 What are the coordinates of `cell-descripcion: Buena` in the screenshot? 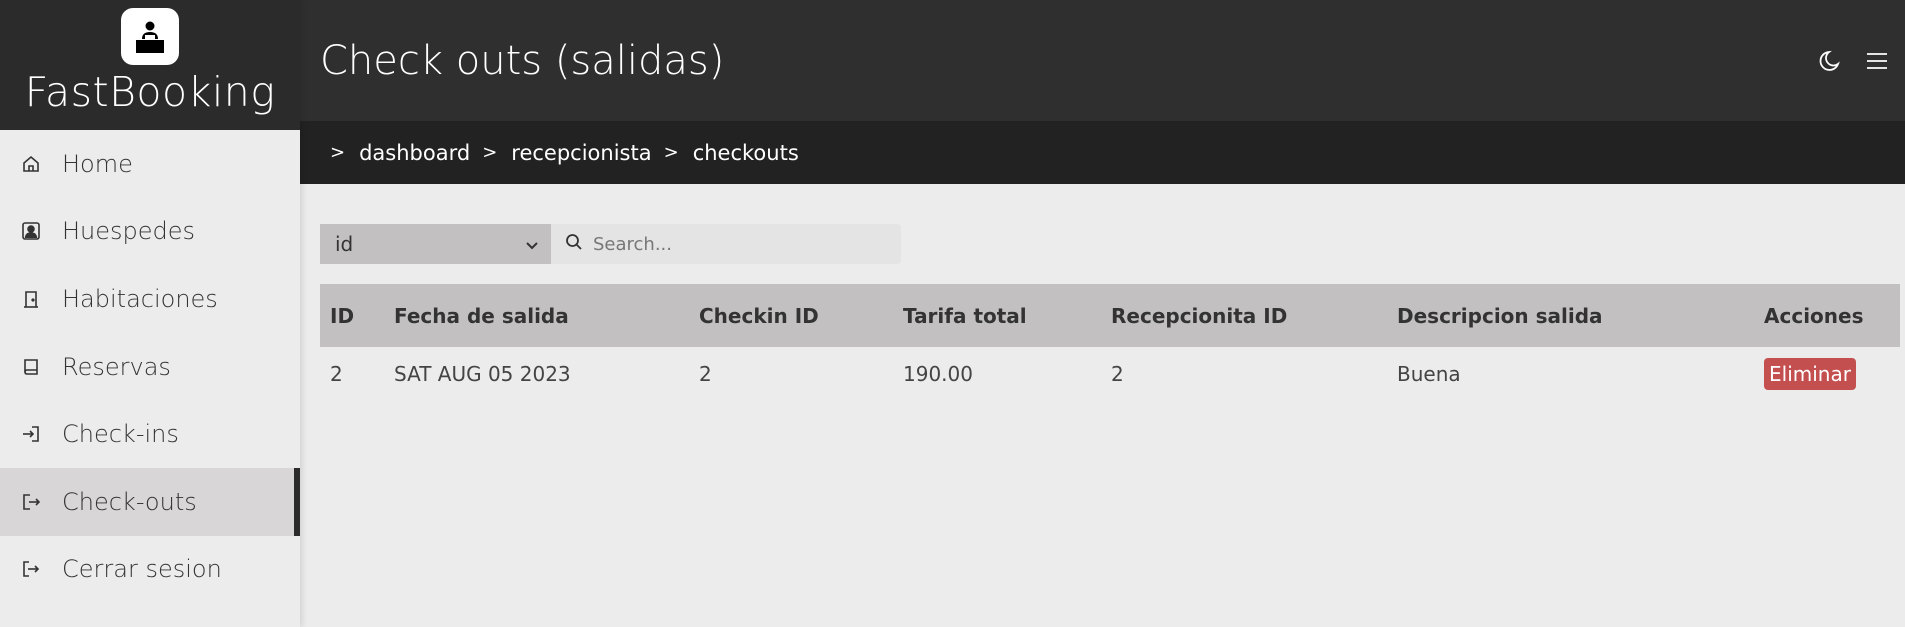 It's located at (1429, 374).